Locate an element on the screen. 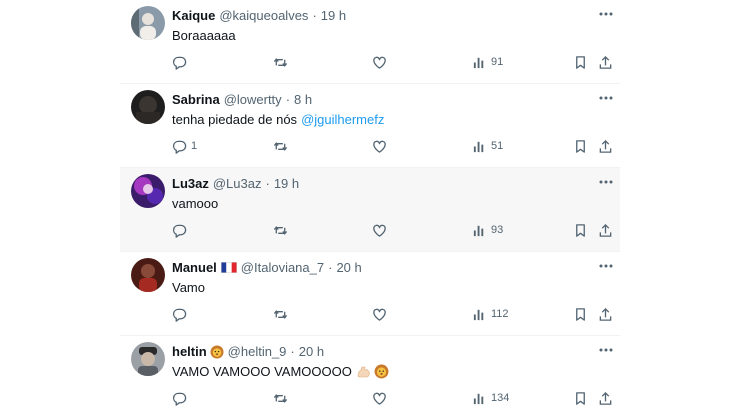 The width and height of the screenshot is (740, 420). author-handle: @Italoviana_7 is located at coordinates (282, 267).